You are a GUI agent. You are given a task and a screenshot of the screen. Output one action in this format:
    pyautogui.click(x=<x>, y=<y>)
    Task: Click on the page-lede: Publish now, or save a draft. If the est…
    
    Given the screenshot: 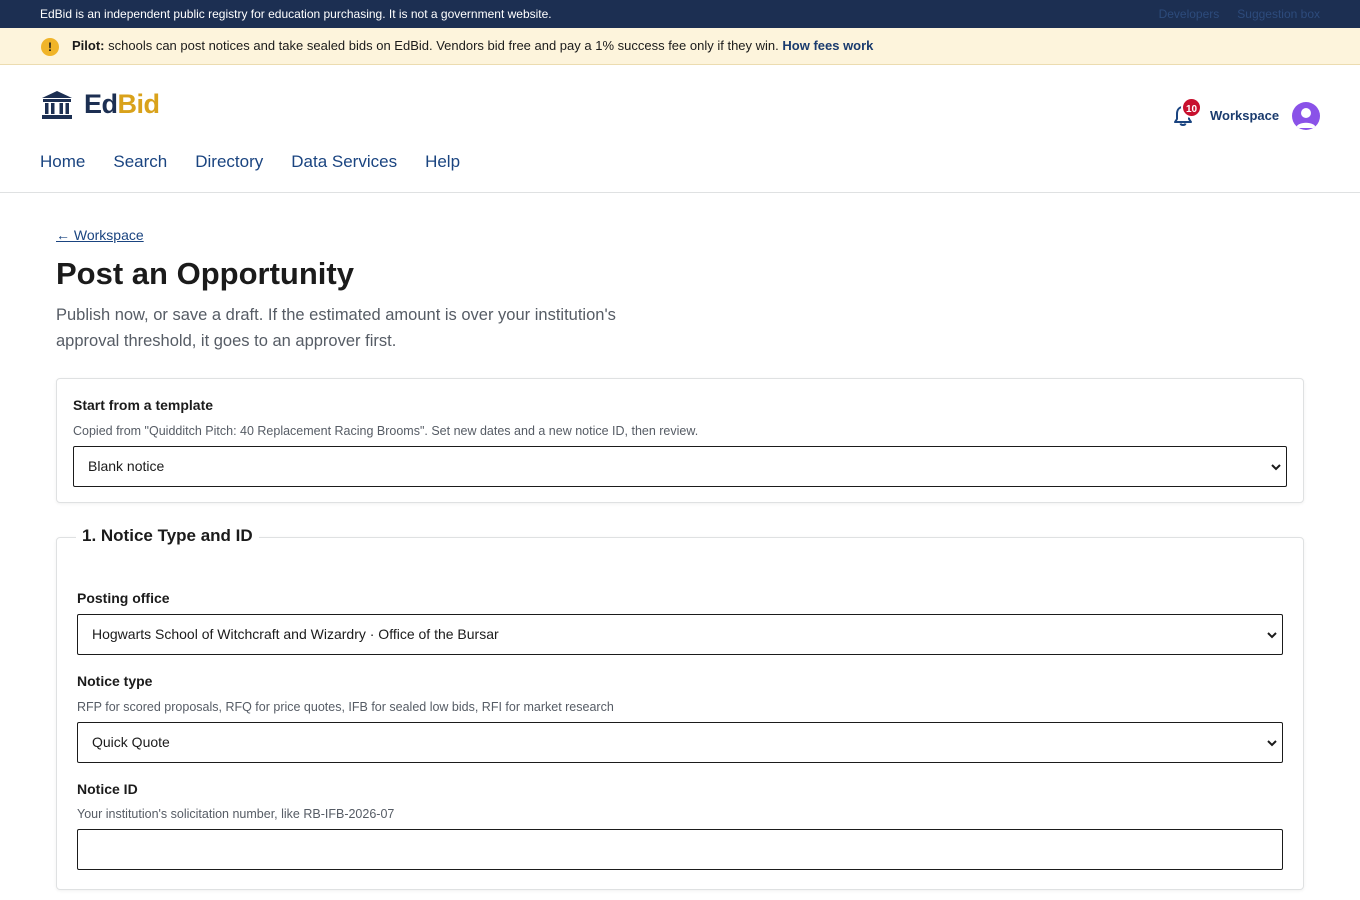 What is the action you would take?
    pyautogui.click(x=336, y=328)
    